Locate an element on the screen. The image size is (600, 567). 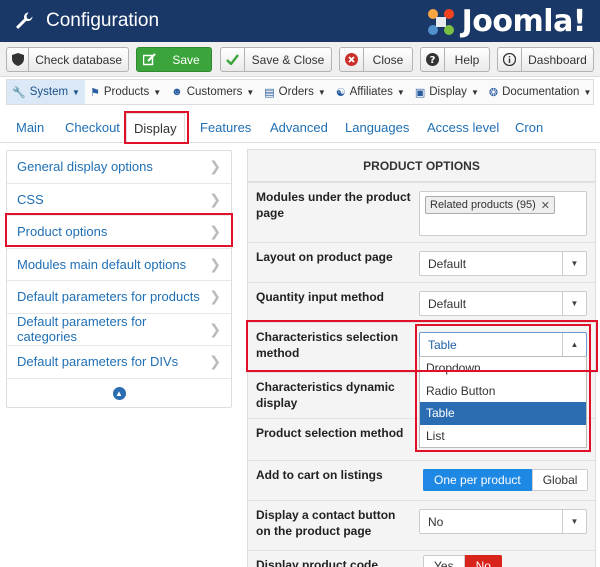
section-default-parameters-categories: Default parameters for categories ❯ is located at coordinates (119, 330).